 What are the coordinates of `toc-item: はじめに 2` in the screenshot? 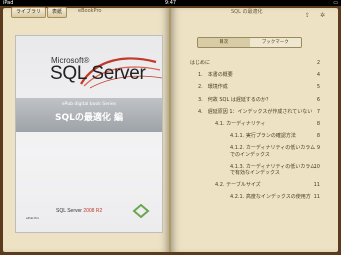 It's located at (255, 66).